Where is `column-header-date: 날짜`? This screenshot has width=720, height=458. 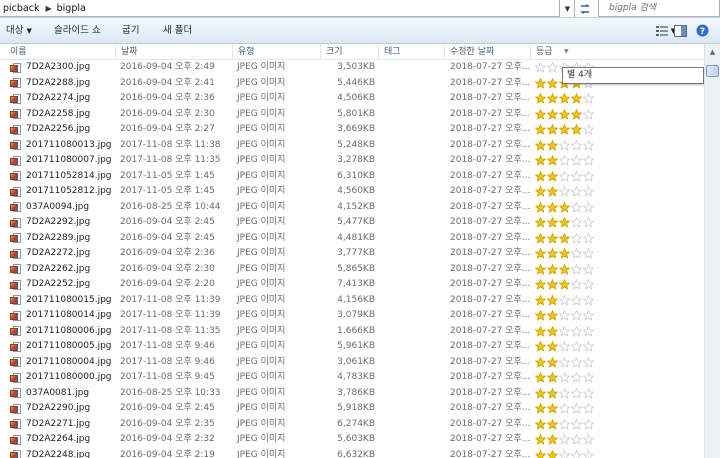
column-header-date: 날짜 is located at coordinates (173, 51).